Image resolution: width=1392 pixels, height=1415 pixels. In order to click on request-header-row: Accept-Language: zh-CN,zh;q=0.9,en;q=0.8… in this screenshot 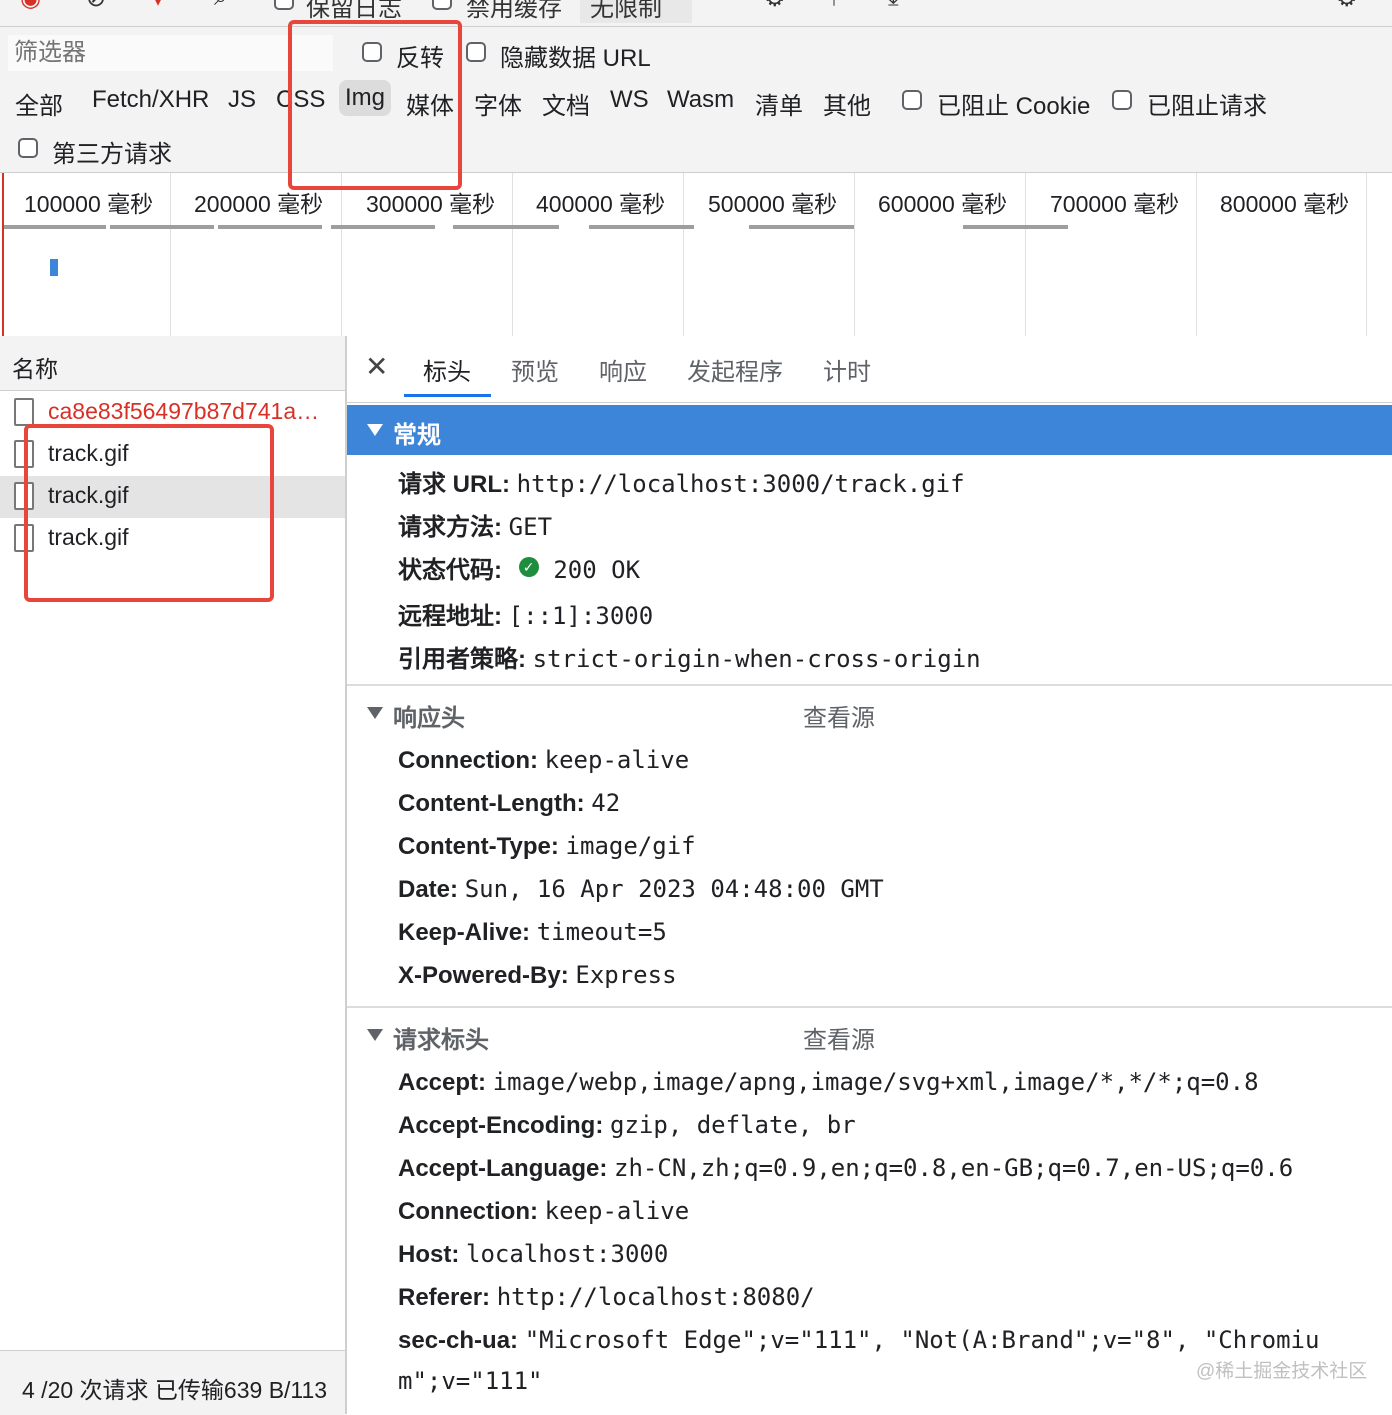, I will do `click(845, 1168)`.